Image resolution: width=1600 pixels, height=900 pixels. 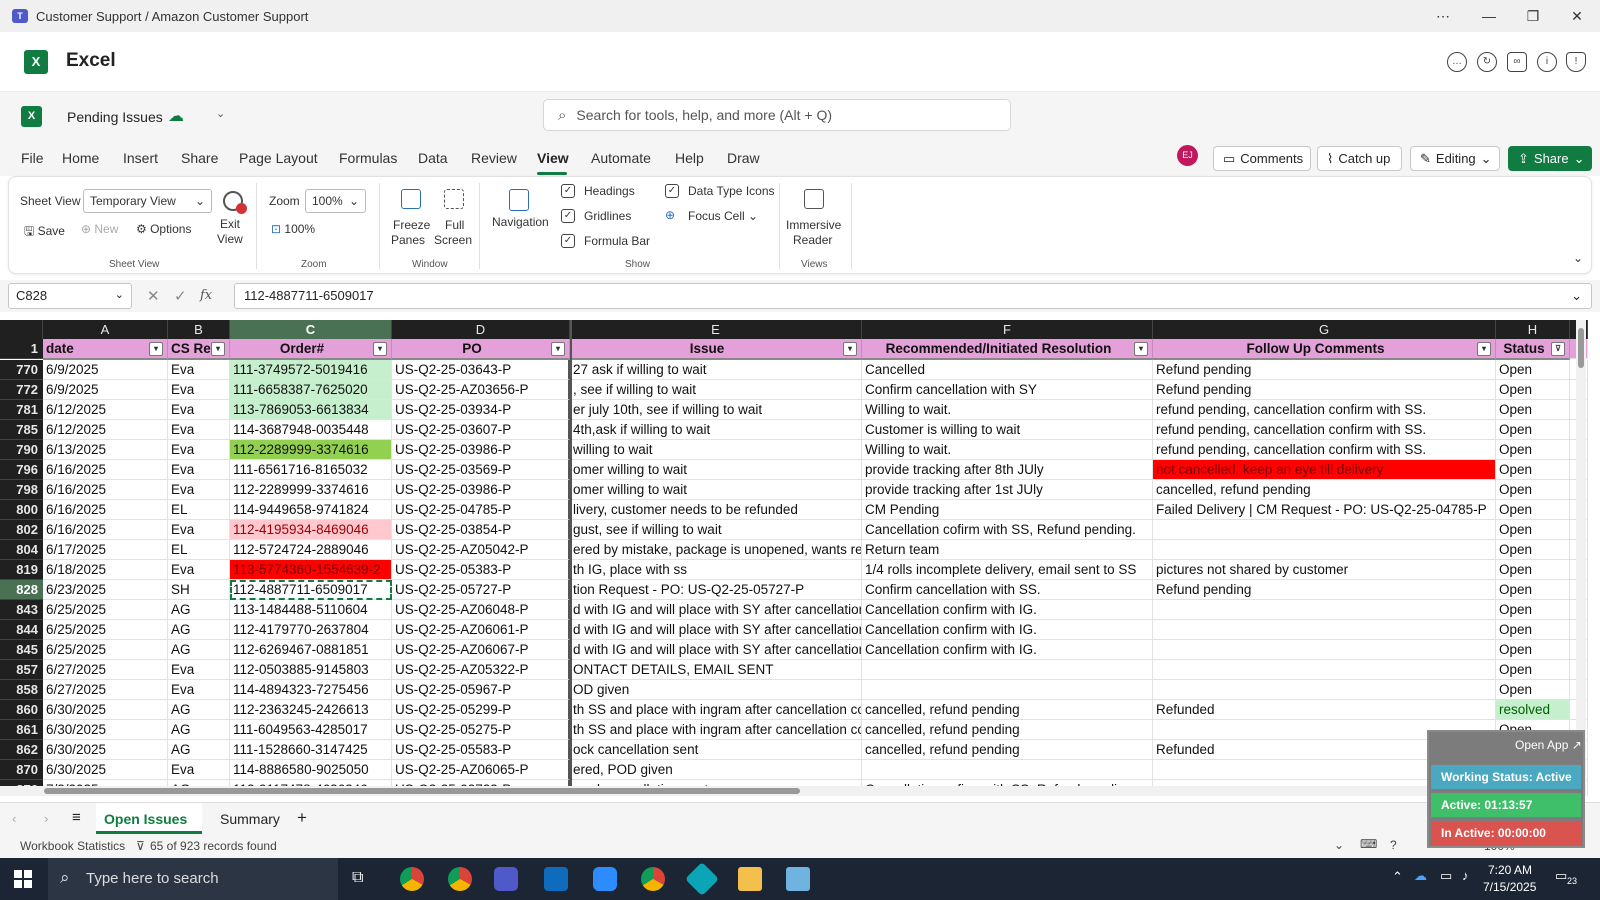 I want to click on exit-view-label-2: View, so click(x=230, y=239).